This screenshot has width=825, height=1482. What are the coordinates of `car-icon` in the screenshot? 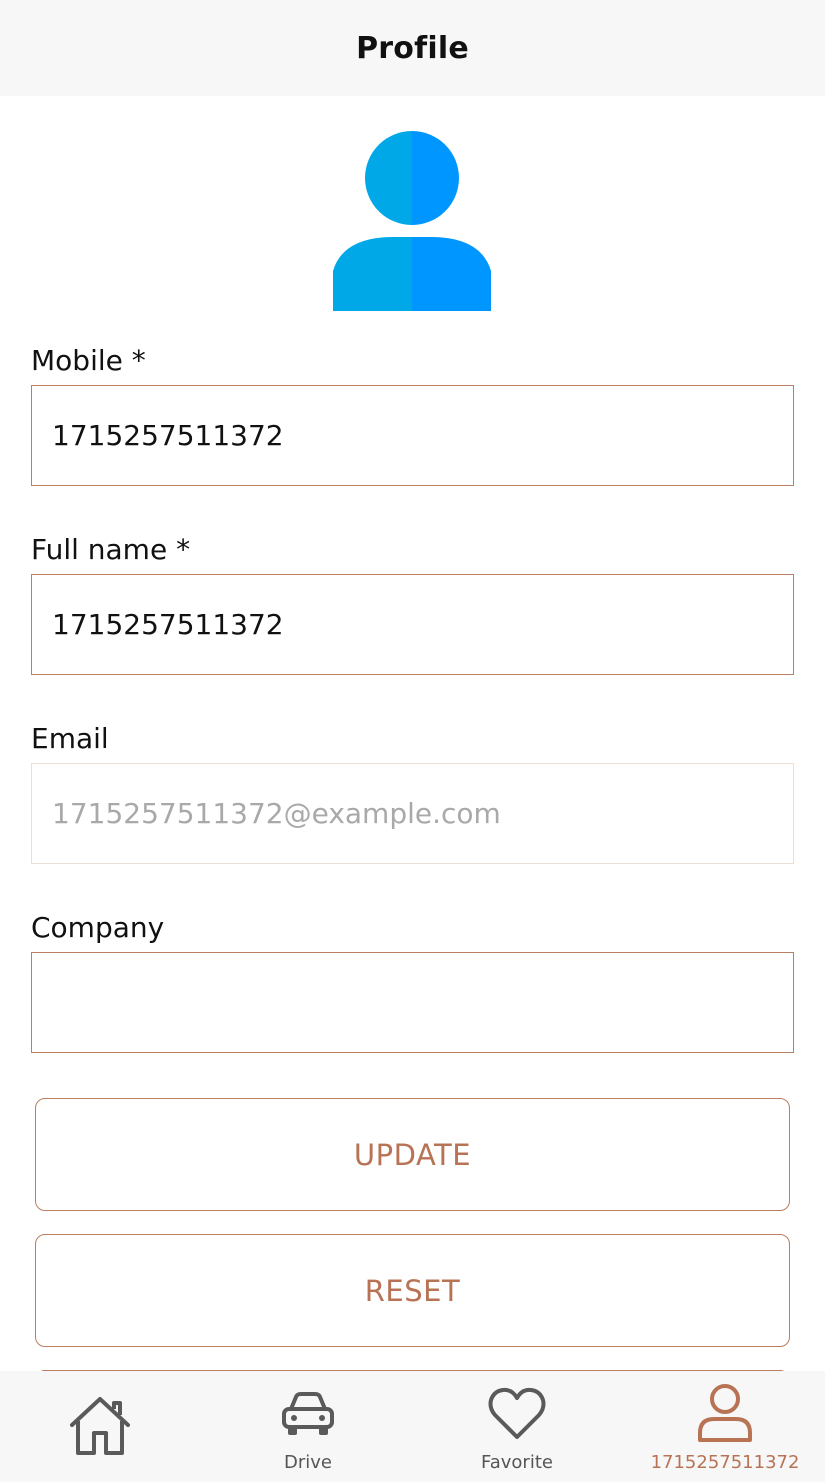 It's located at (308, 1413).